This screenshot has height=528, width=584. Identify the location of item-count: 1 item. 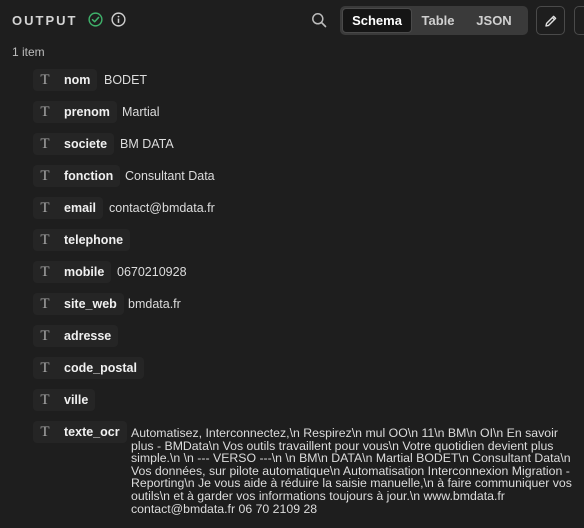
(28, 52).